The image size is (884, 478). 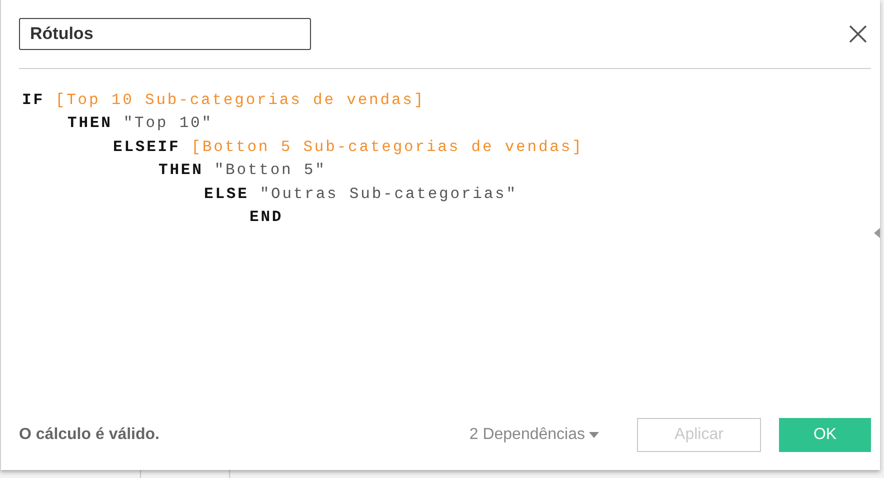 I want to click on code-keyword: ELSE, so click(x=226, y=194).